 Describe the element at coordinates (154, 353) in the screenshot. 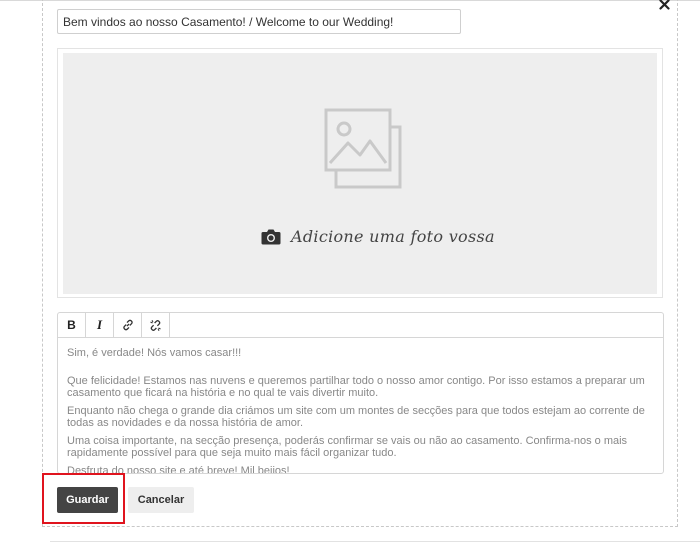

I see `editor-paragraph: Sim, é verdade! Nós vamos casar!!!` at that location.